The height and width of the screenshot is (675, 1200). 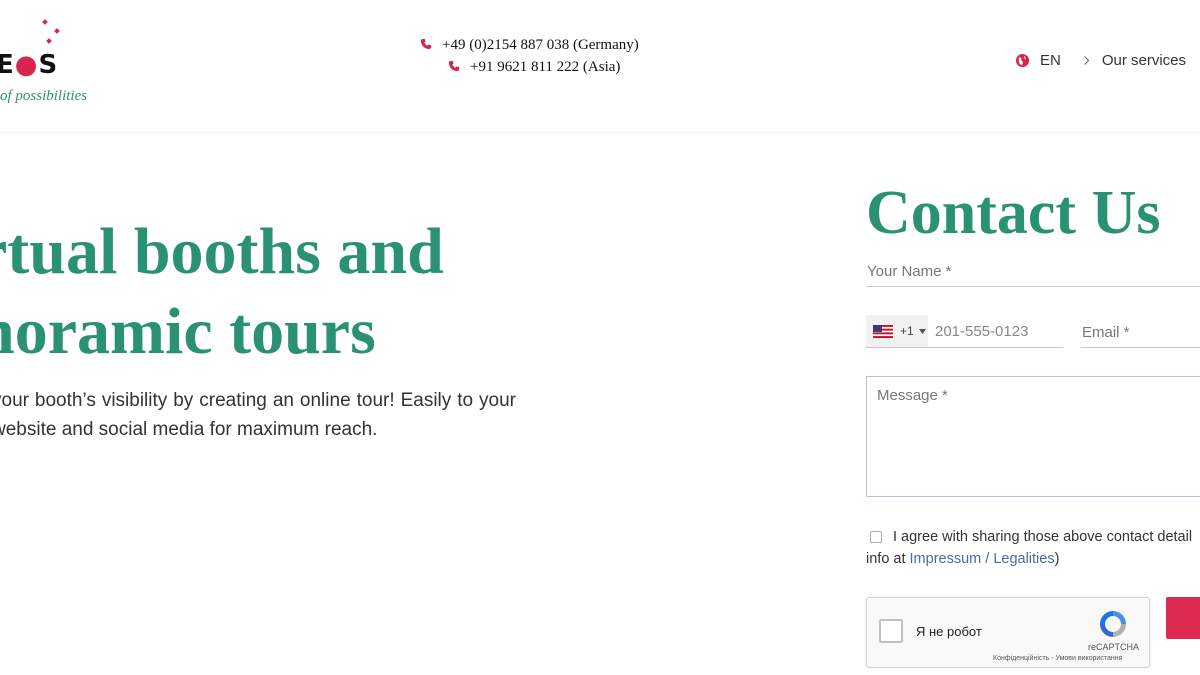 I want to click on recaptcha-checkbox, so click(x=891, y=631).